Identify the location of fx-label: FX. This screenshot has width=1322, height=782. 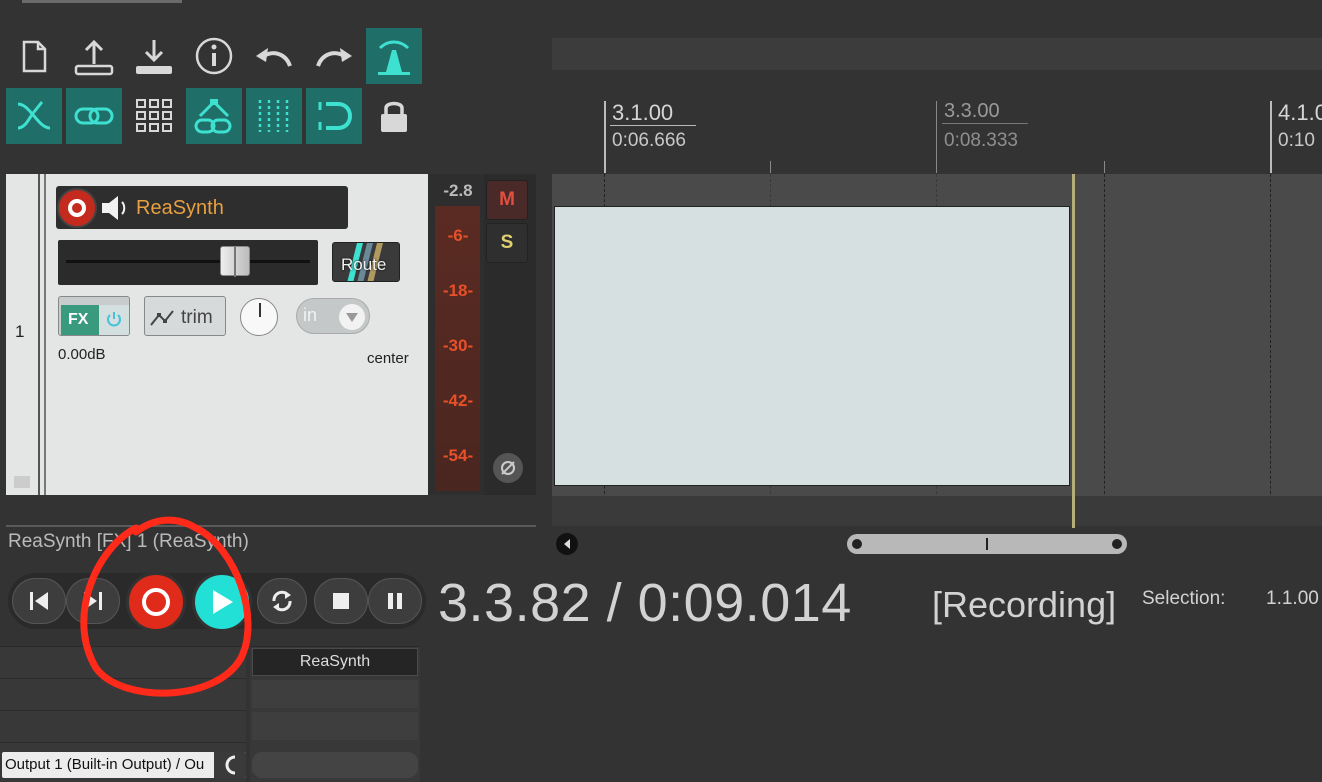
(78, 319).